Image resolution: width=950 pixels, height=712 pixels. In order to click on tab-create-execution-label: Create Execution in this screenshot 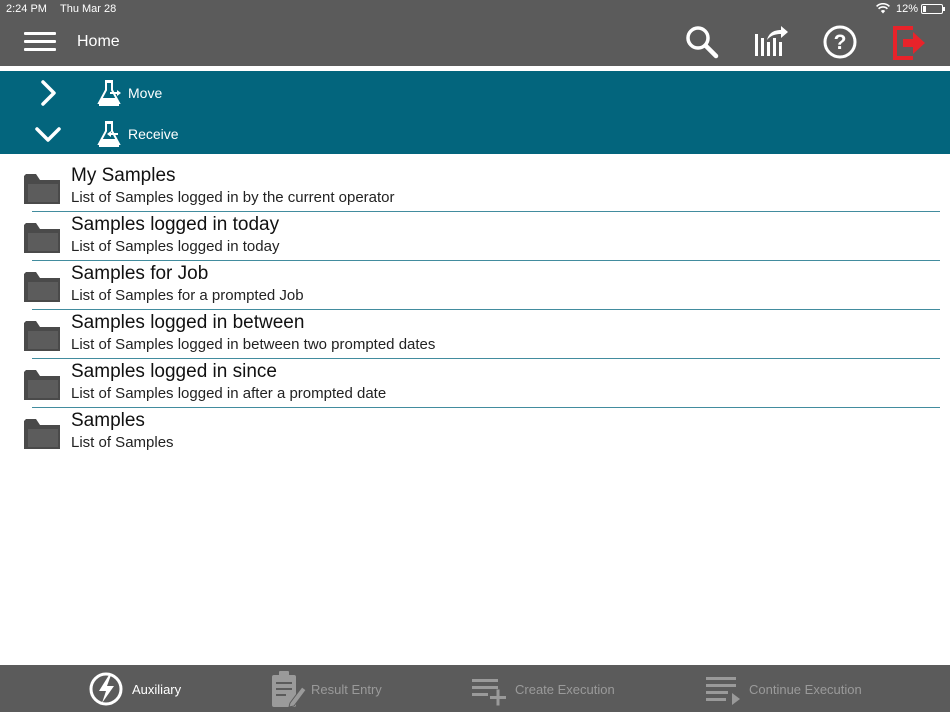, I will do `click(565, 689)`.